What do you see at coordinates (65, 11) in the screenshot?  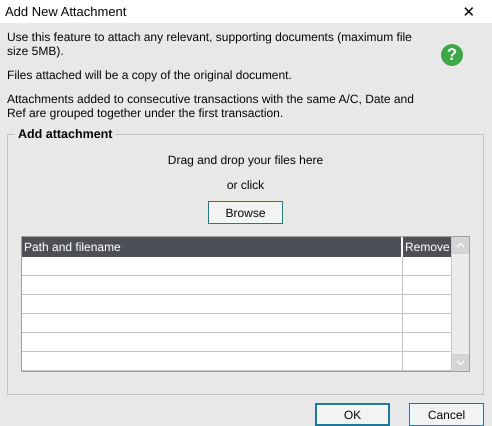 I see `window-title: Add New Attachment` at bounding box center [65, 11].